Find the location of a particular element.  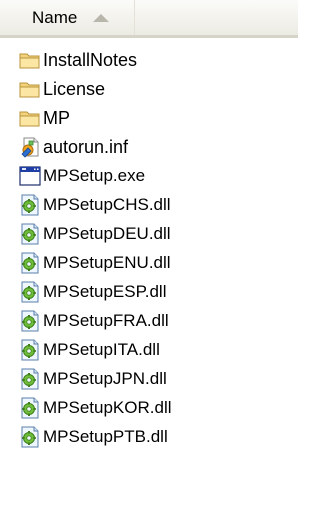

file-name: MPSetupENU.dll is located at coordinates (107, 262).